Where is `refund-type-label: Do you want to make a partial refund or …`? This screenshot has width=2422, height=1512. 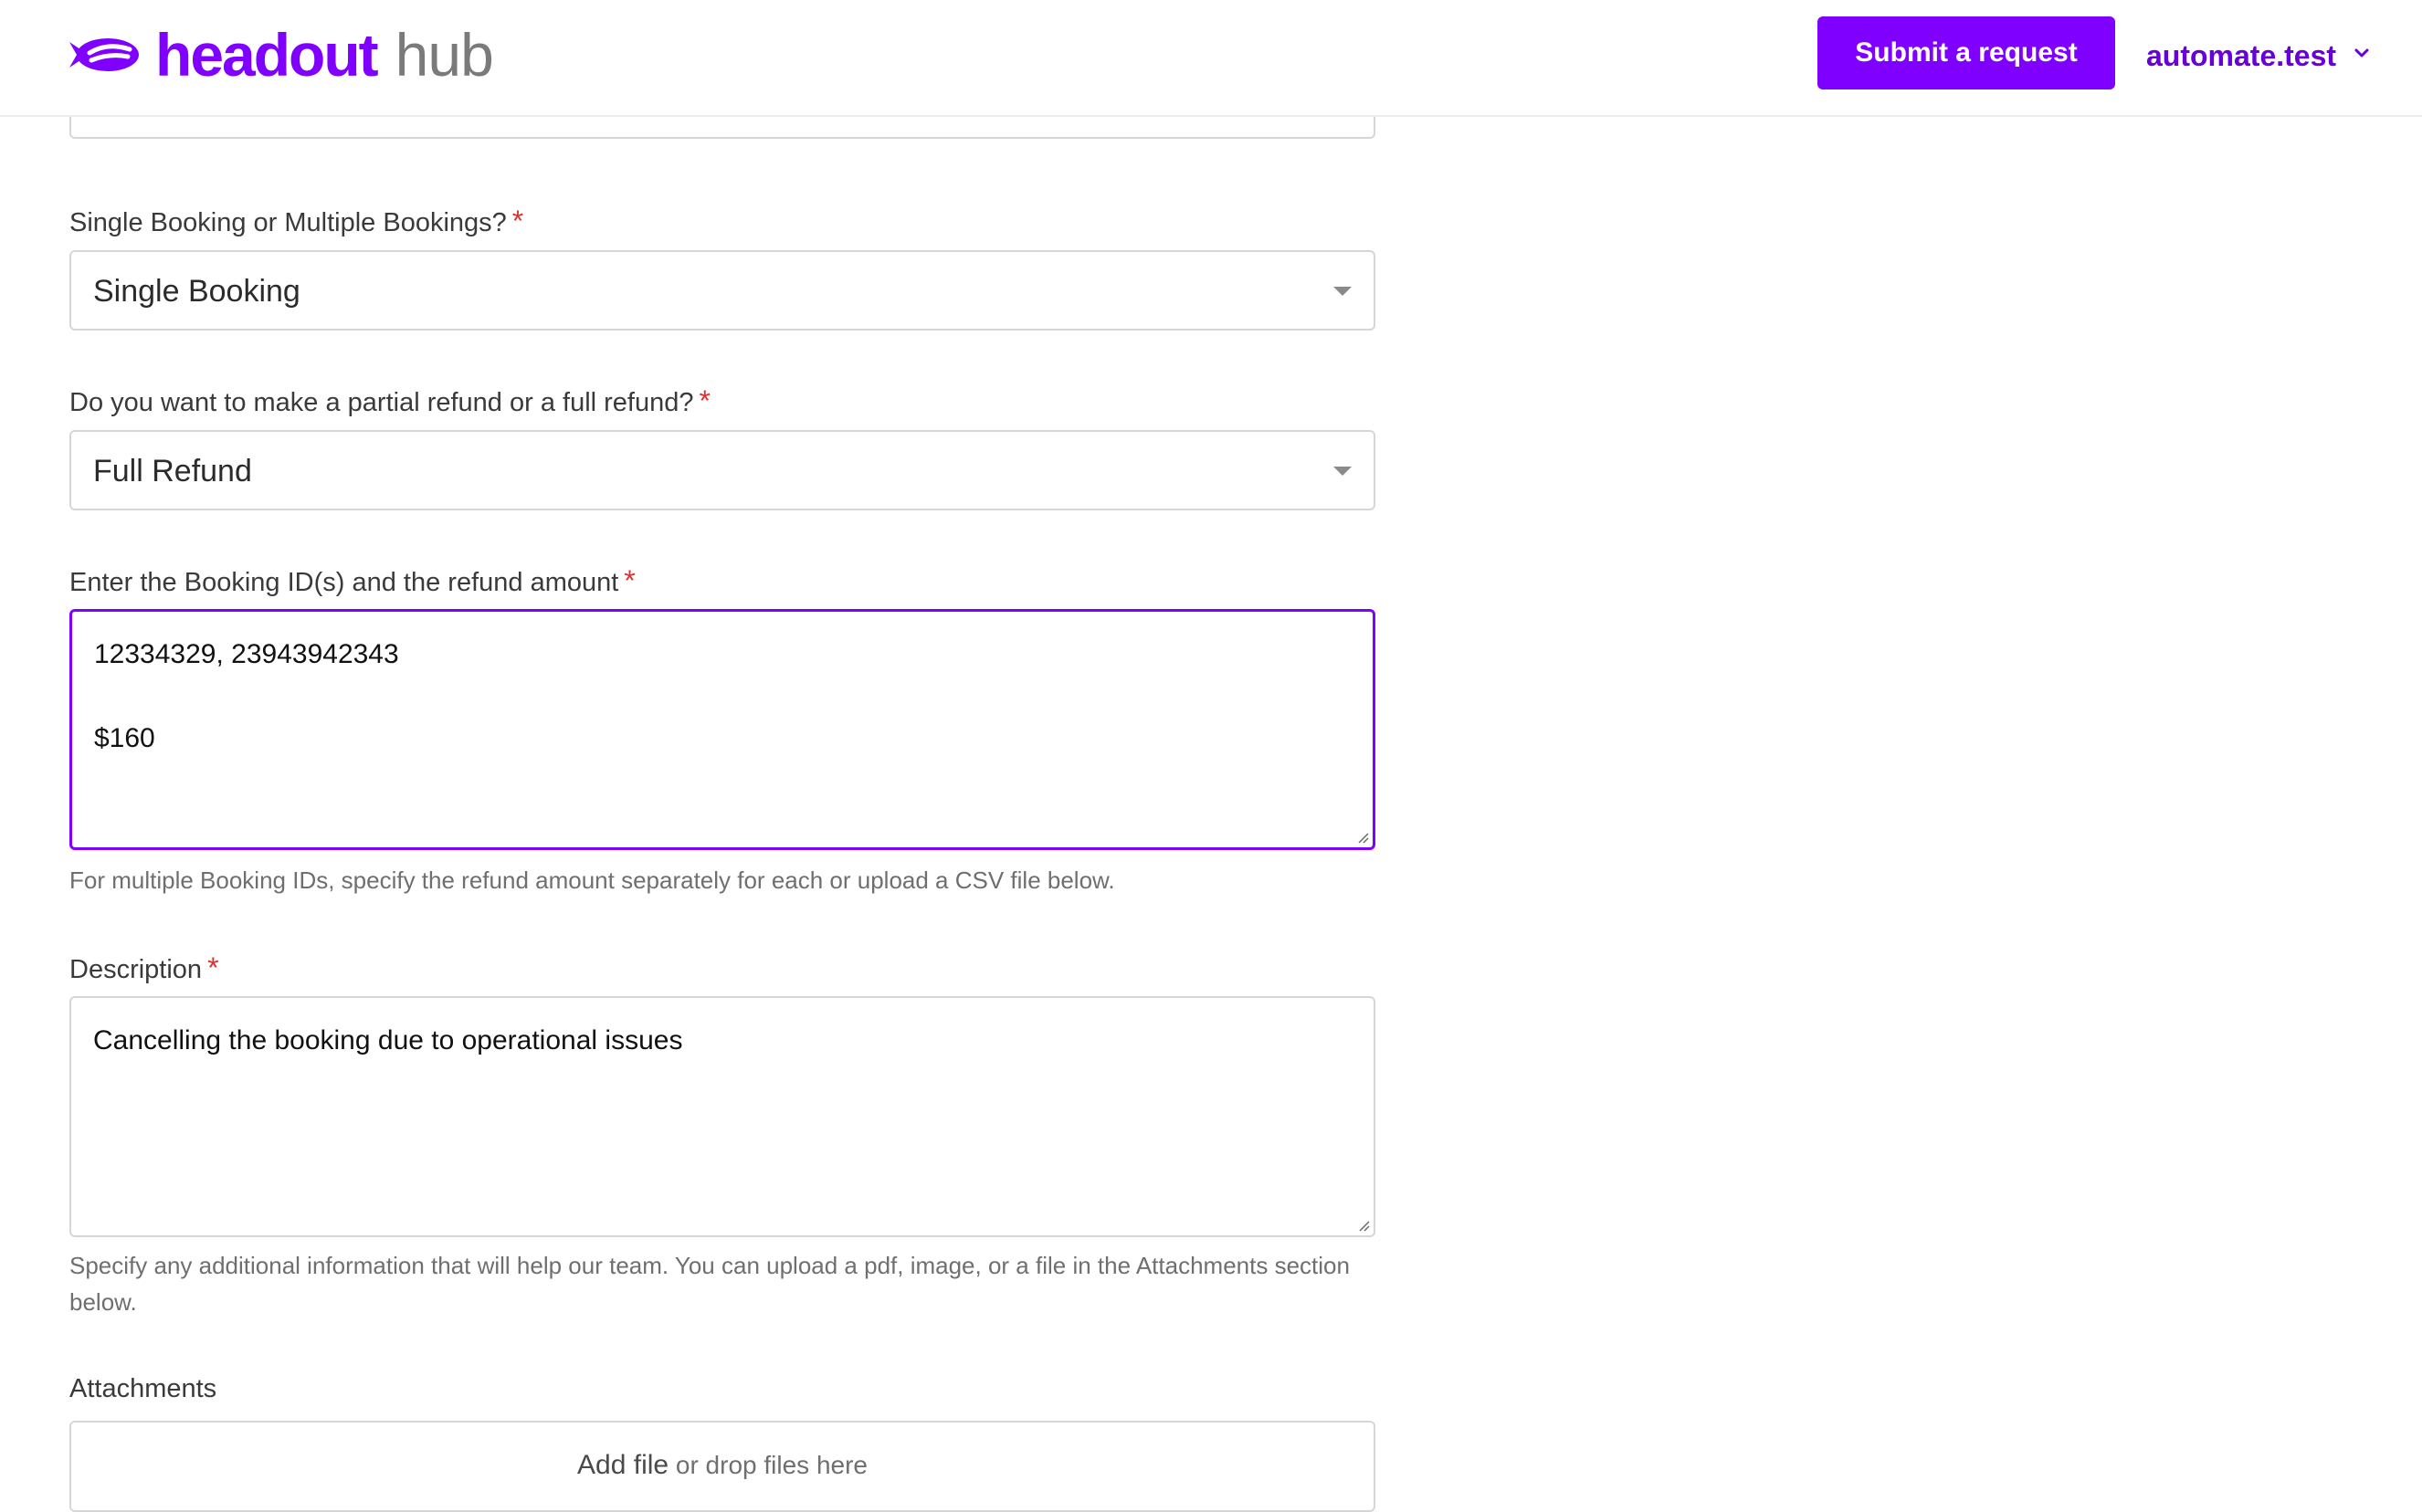
refund-type-label: Do you want to make a partial refund or … is located at coordinates (390, 400).